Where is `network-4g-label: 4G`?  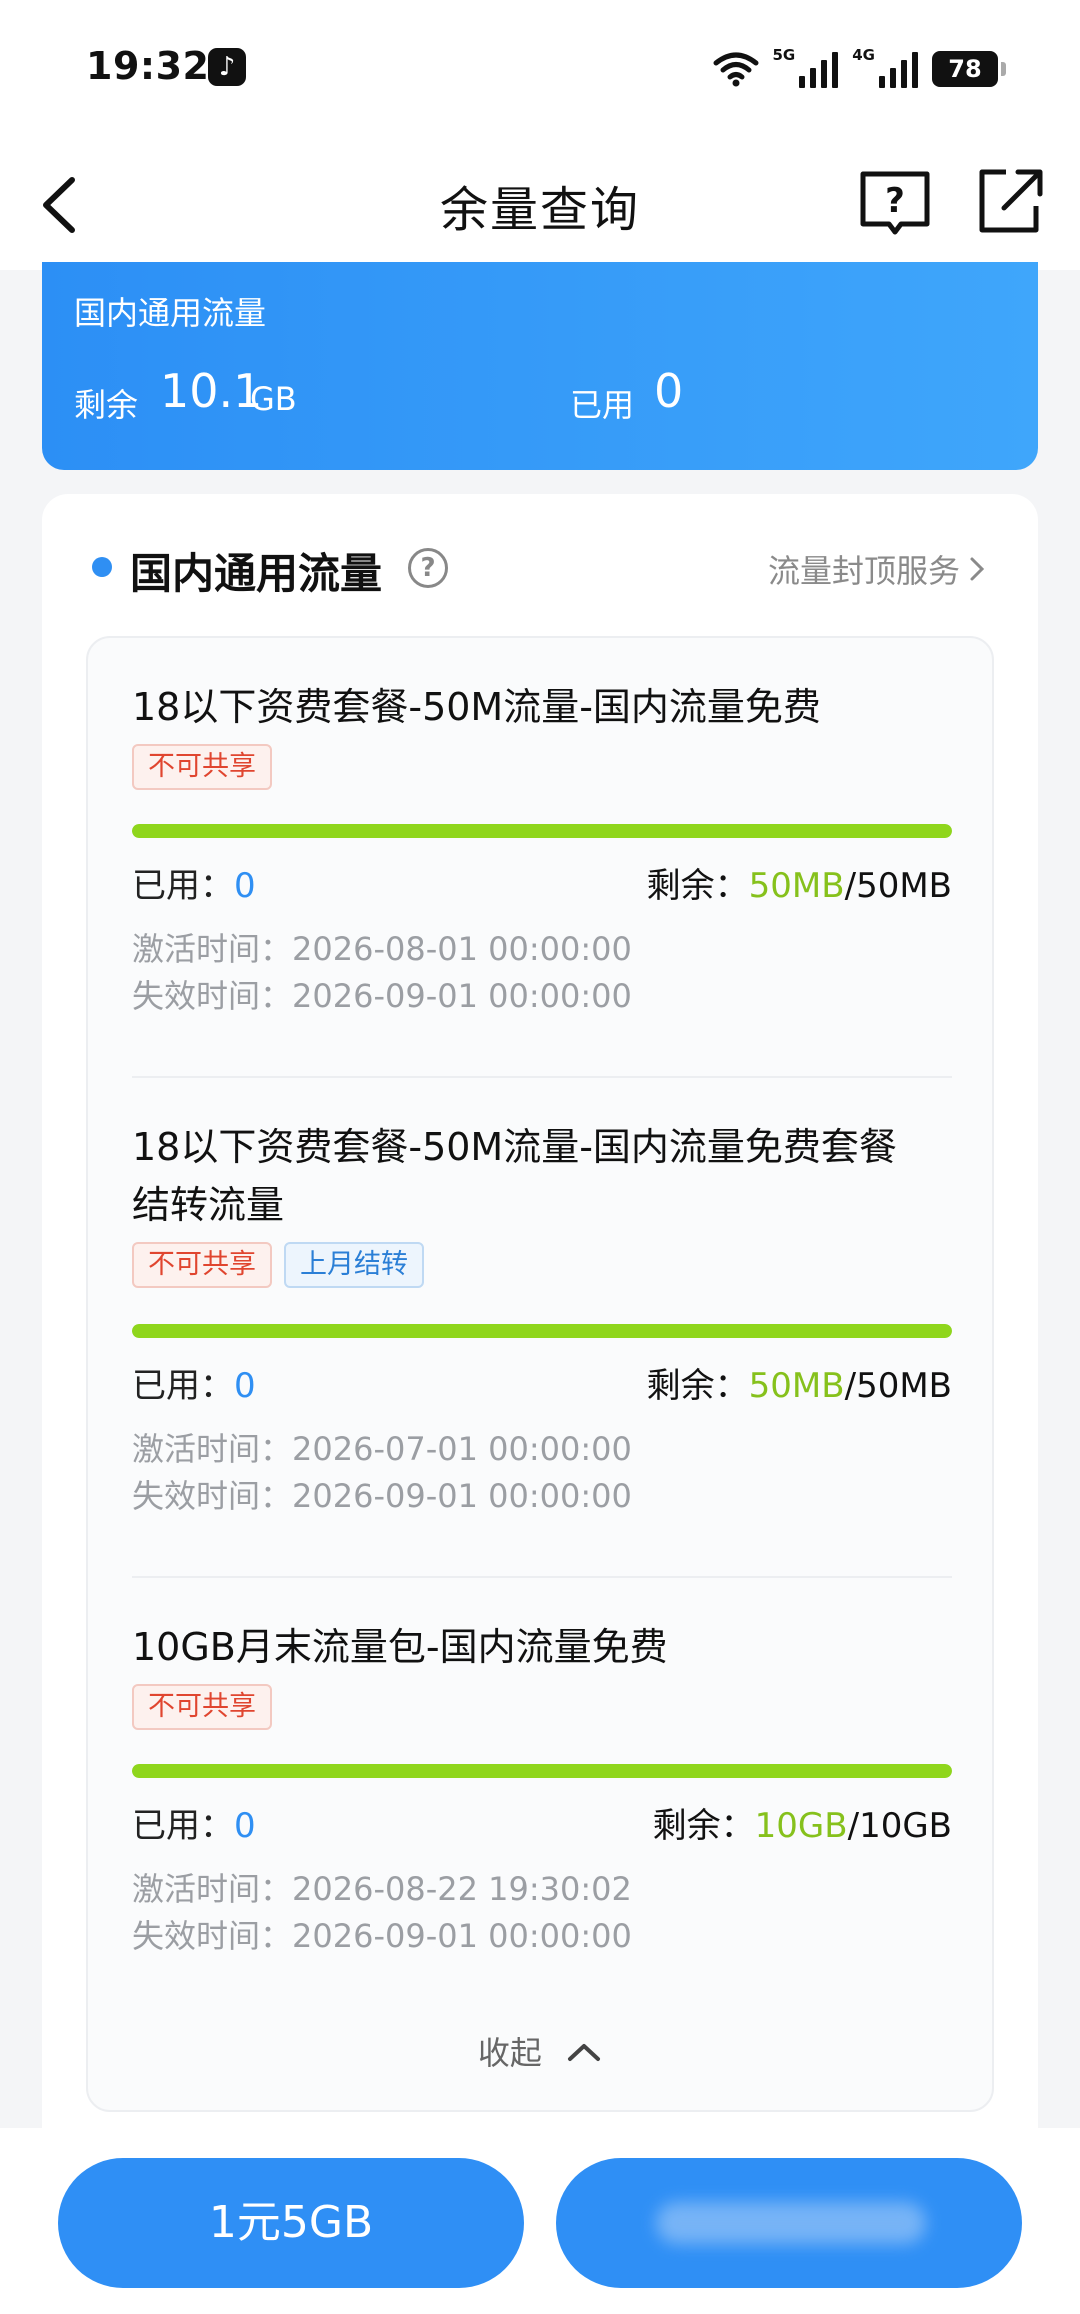
network-4g-label: 4G is located at coordinates (863, 55).